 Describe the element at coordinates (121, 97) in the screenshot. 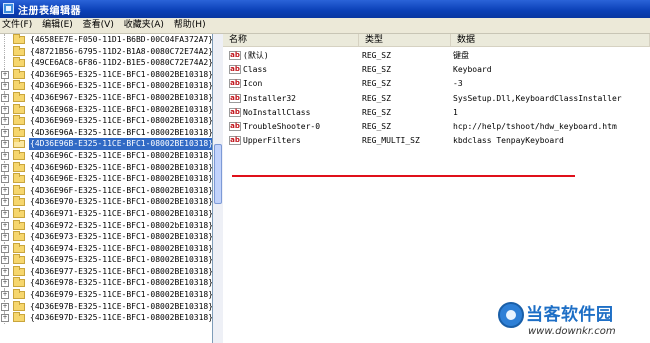

I see `tree-item-label: {4D36E967-E325-11CE-BFC1-08002BE10318}` at that location.